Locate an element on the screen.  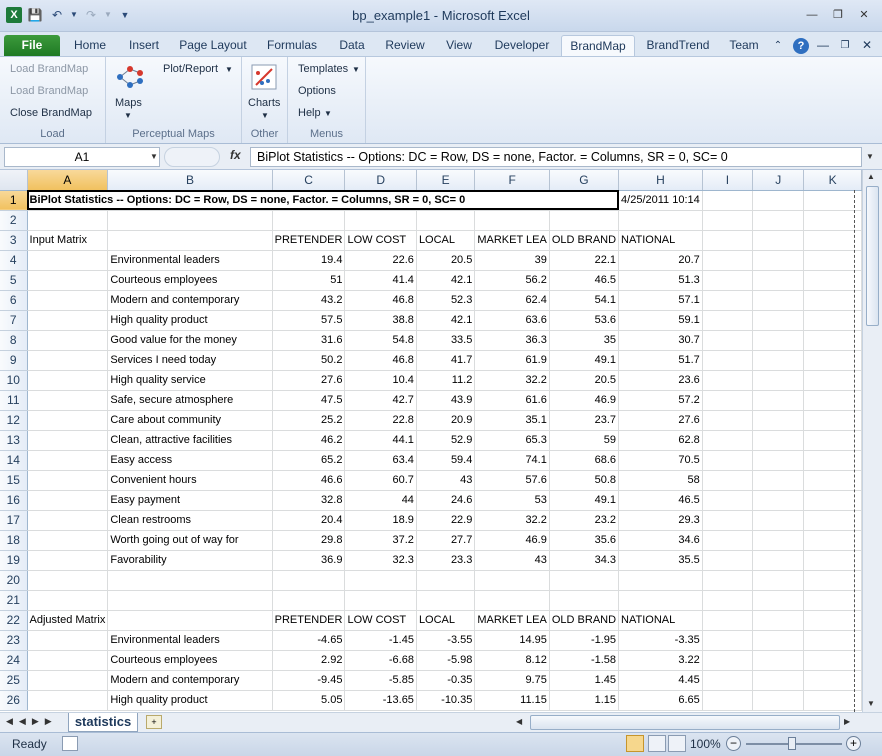
value-cell: -5.98 is located at coordinates (446, 660).